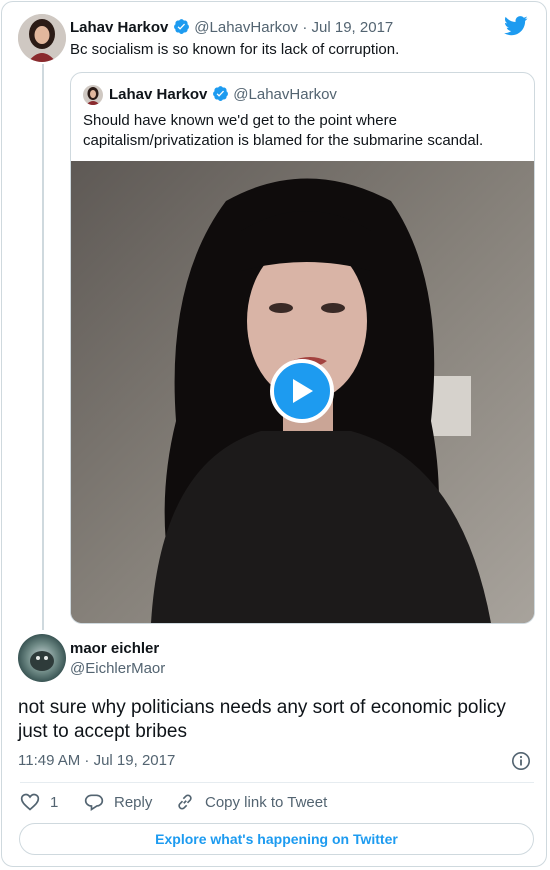 The height and width of the screenshot is (870, 550). I want to click on copy-link-button: Copy link to Tweet, so click(251, 802).